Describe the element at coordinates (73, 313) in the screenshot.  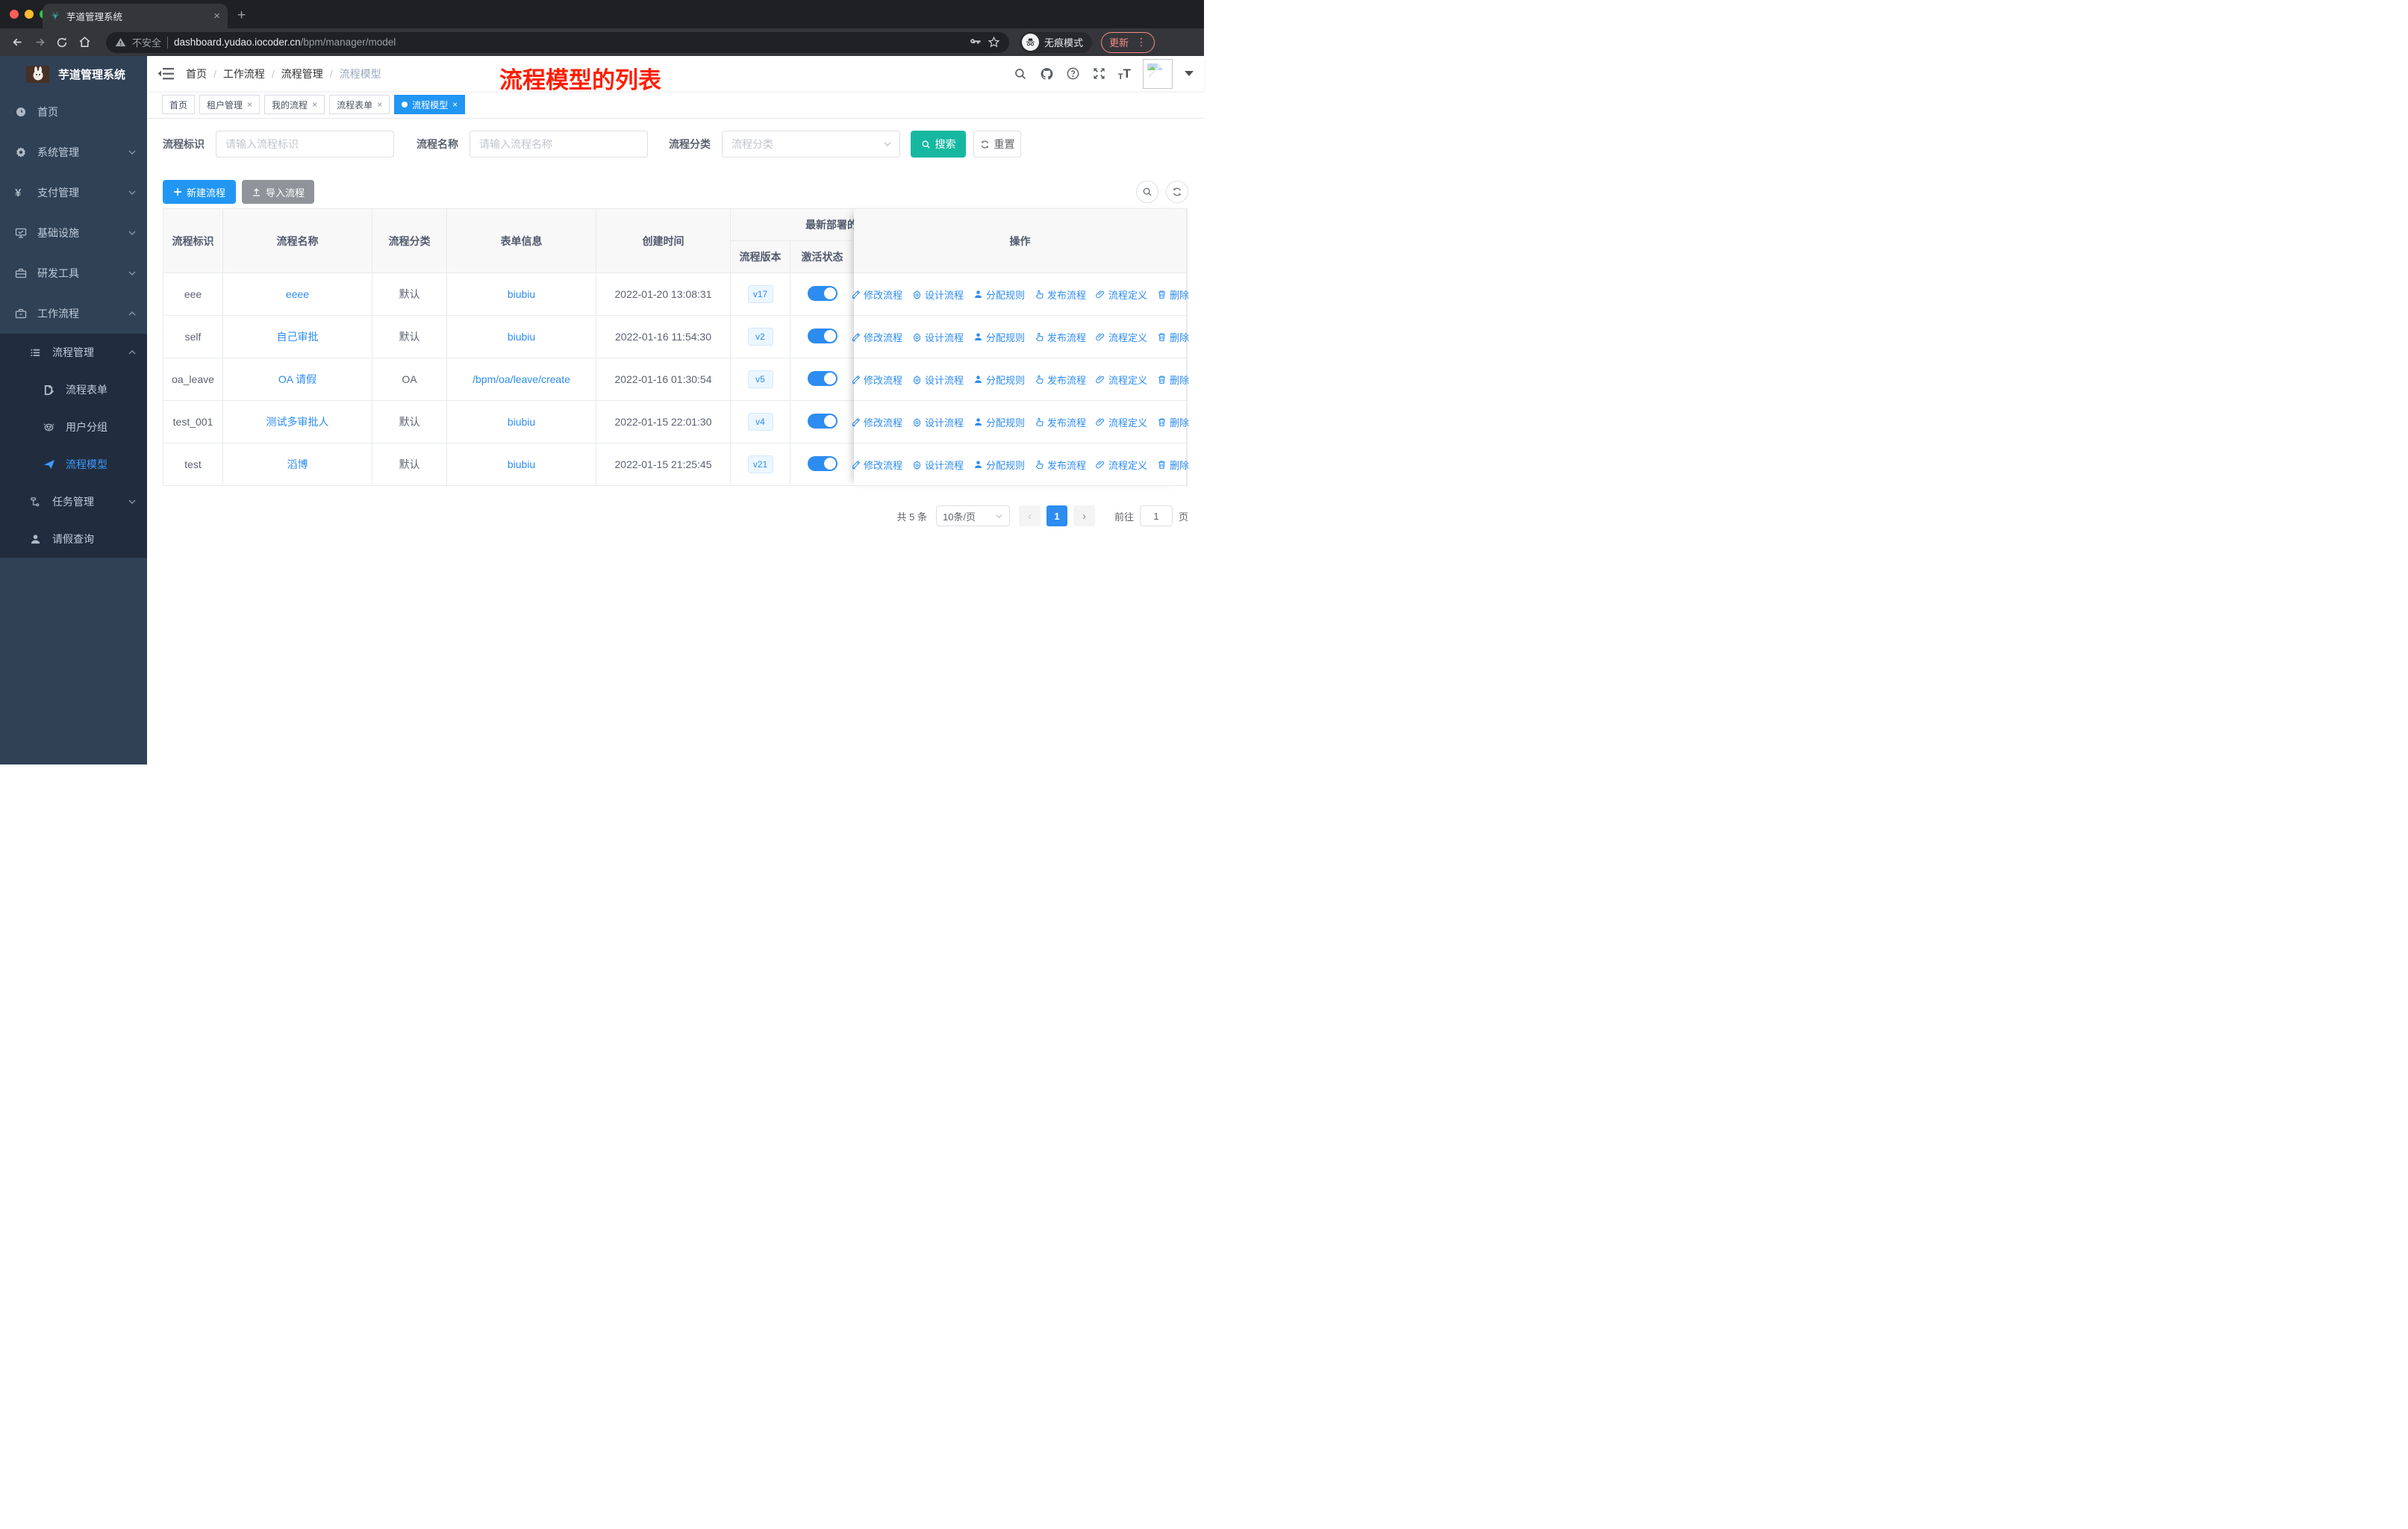
I see `sidebar-item-workflow: 工作流程` at that location.